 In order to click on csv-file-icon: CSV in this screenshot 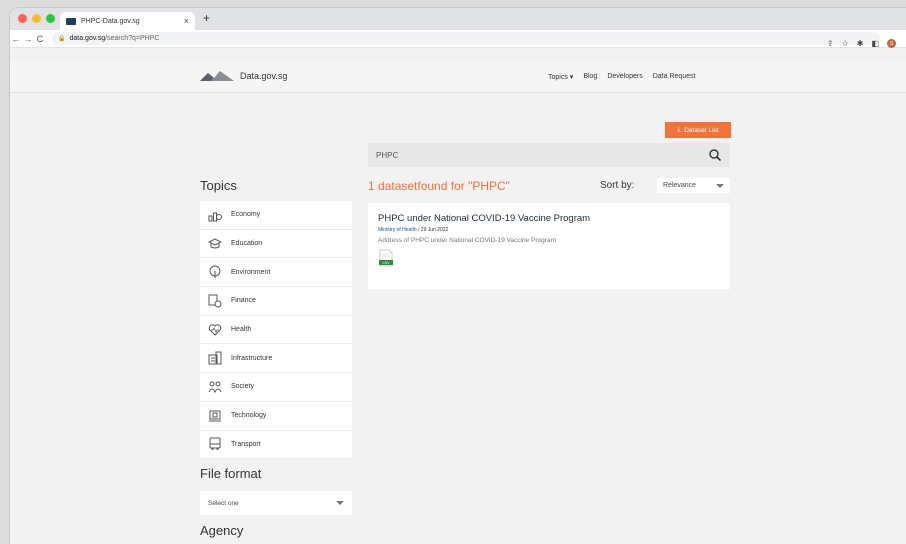, I will do `click(386, 258)`.